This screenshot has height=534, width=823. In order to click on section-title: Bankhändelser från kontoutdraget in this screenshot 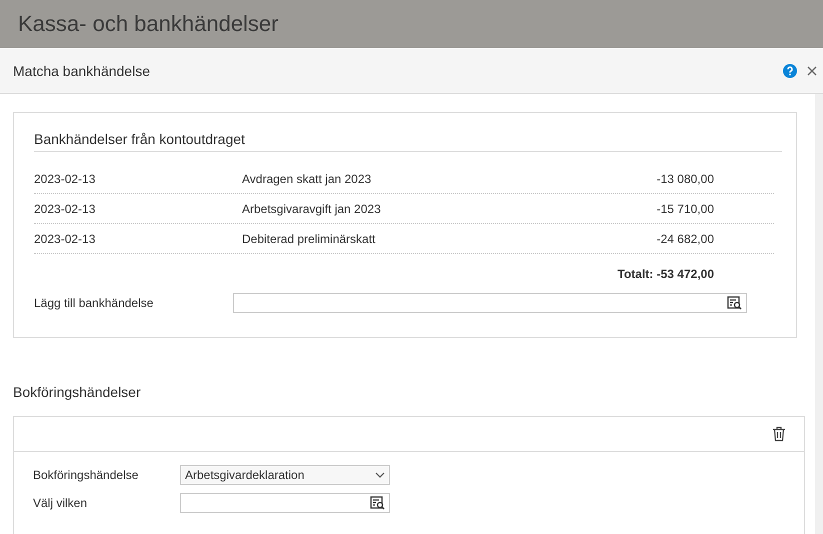, I will do `click(408, 141)`.